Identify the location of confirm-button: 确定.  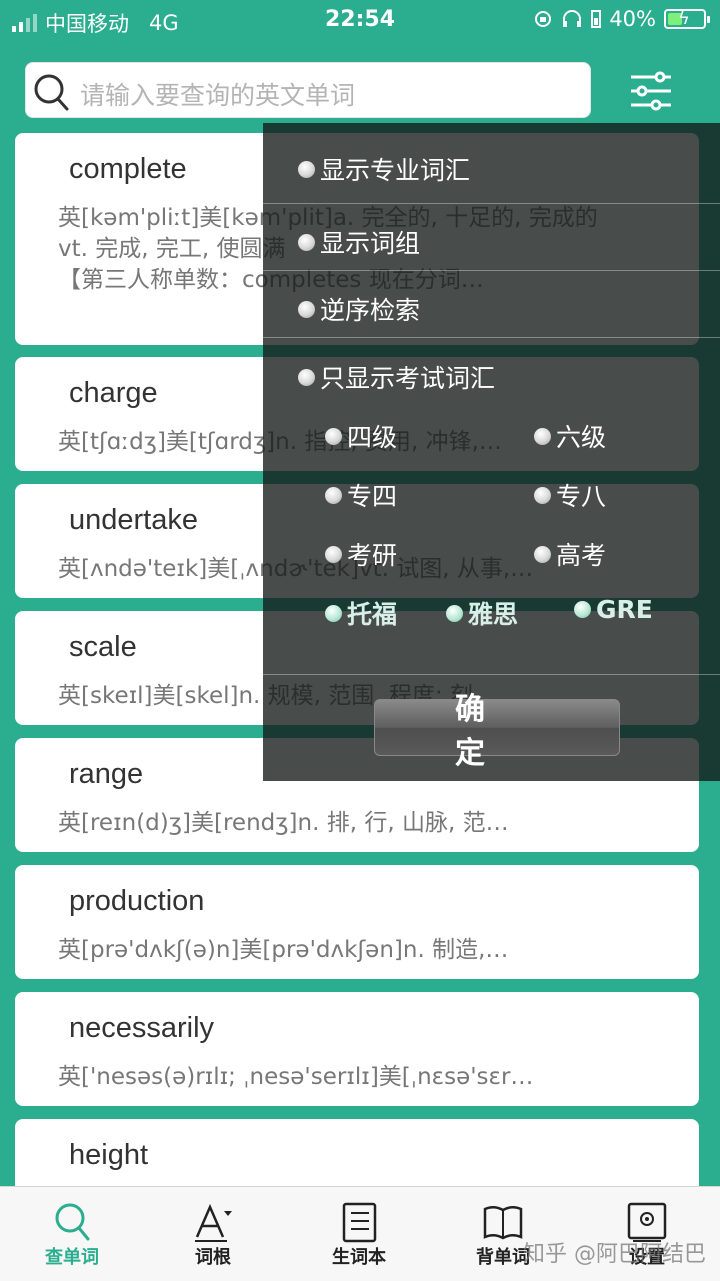
(497, 731).